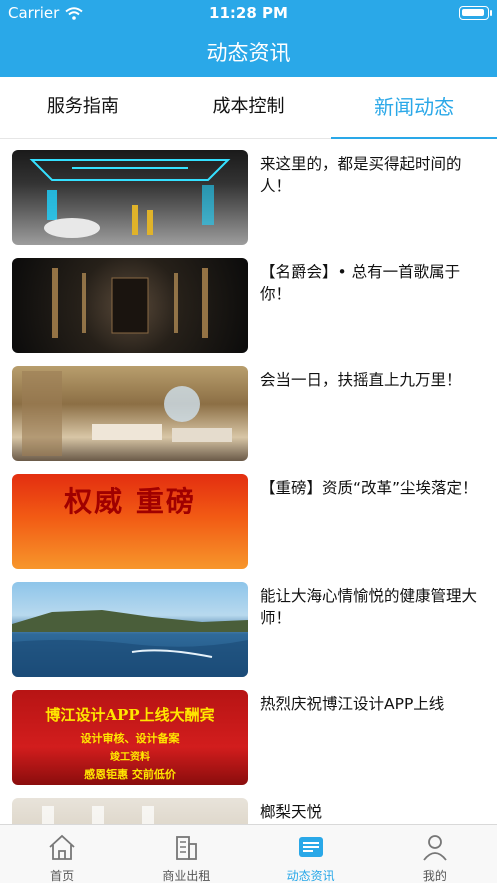  Describe the element at coordinates (360, 283) in the screenshot. I see `news-title: 【名爵会】• 总有一首歌属于你！` at that location.